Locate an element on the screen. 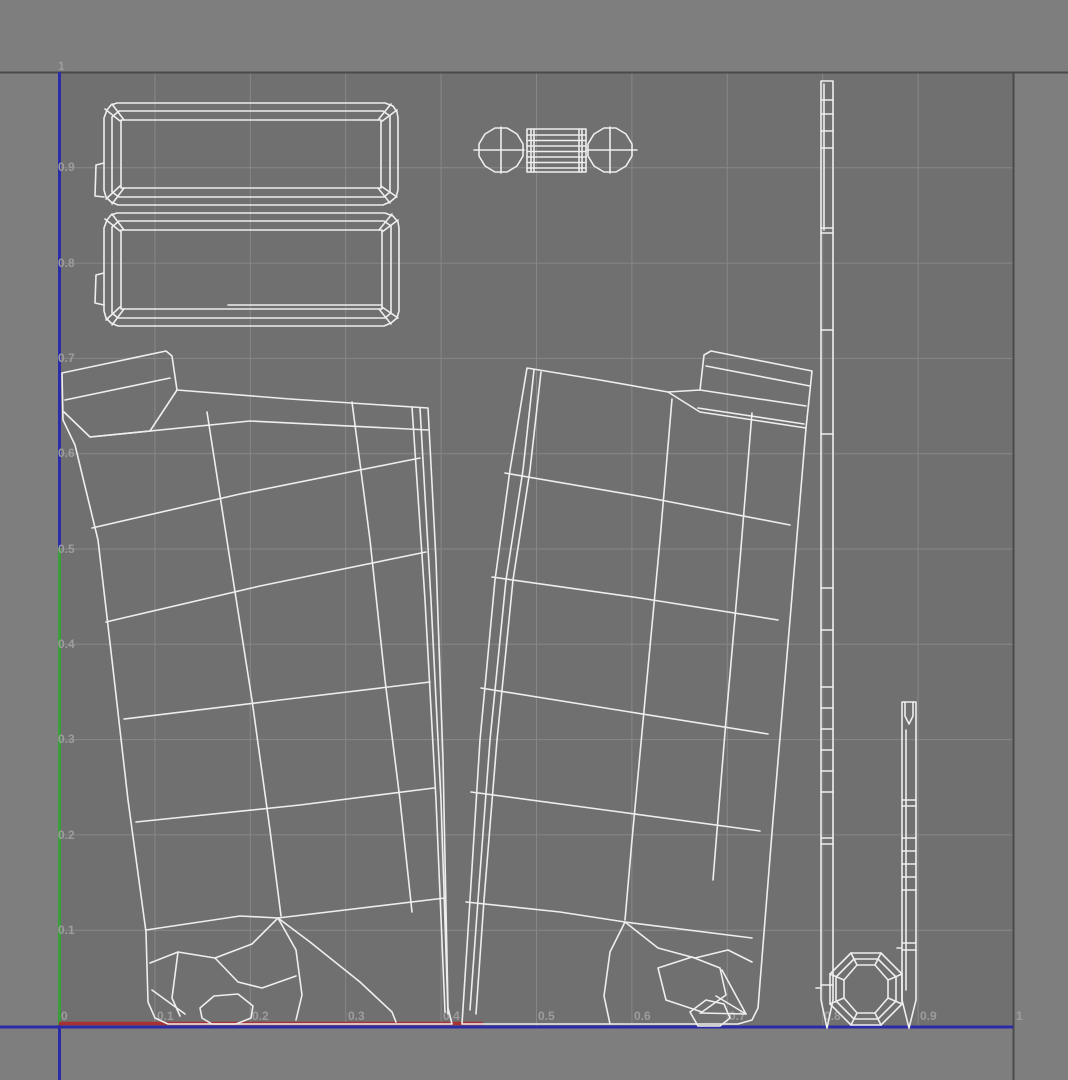  u-axis-tick-label: 0.8 is located at coordinates (832, 1016).